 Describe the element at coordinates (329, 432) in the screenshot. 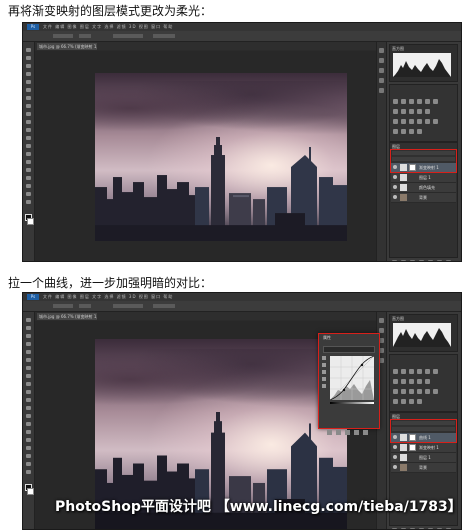

I see `clip-icon` at that location.